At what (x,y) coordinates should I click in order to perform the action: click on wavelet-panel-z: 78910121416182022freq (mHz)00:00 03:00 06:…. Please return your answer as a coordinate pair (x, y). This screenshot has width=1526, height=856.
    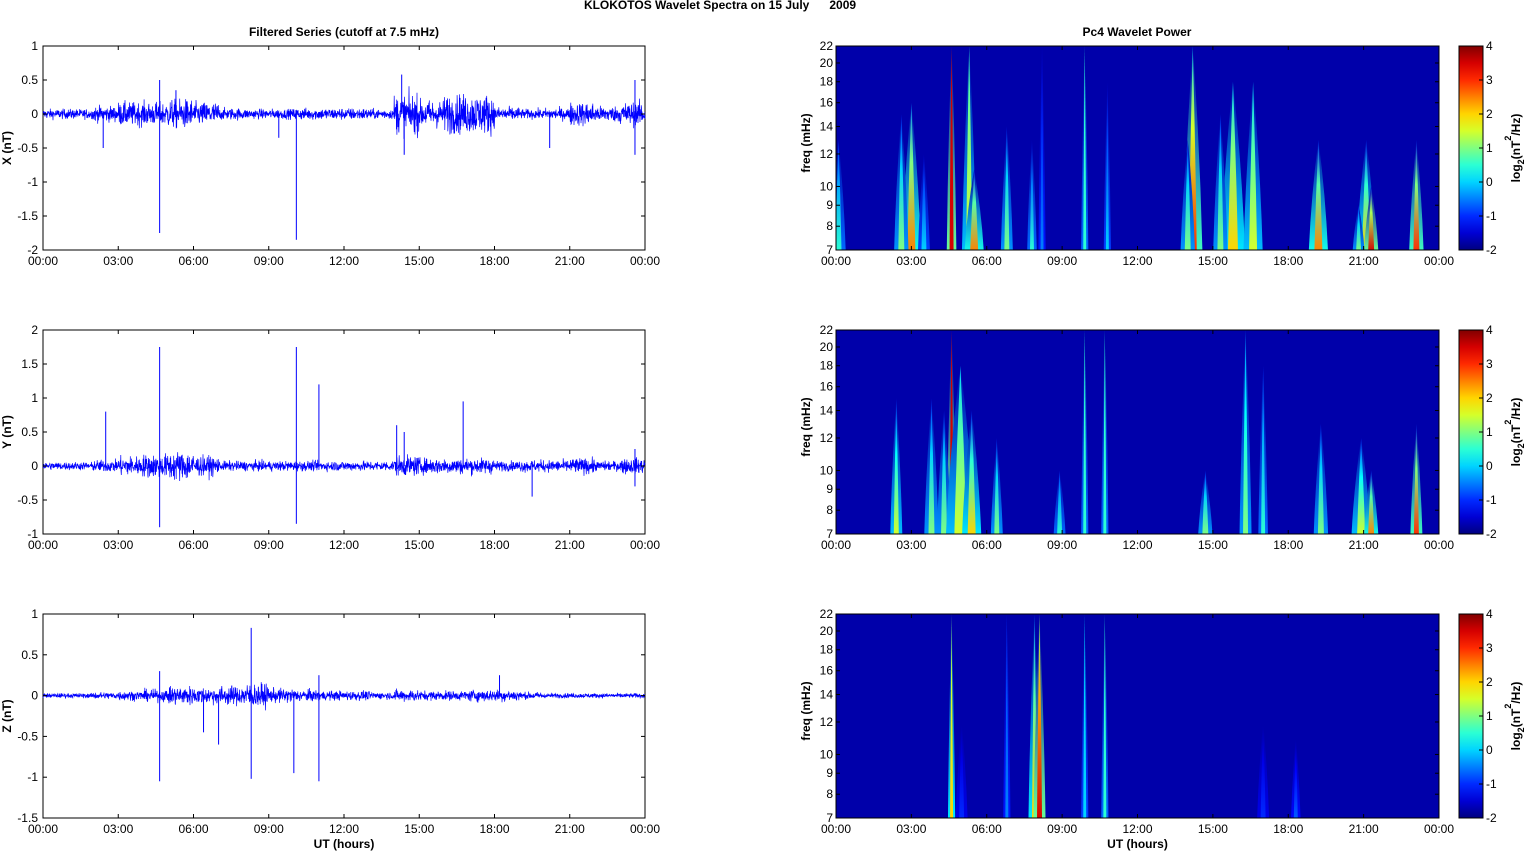
    Looking at the image, I should click on (1126, 721).